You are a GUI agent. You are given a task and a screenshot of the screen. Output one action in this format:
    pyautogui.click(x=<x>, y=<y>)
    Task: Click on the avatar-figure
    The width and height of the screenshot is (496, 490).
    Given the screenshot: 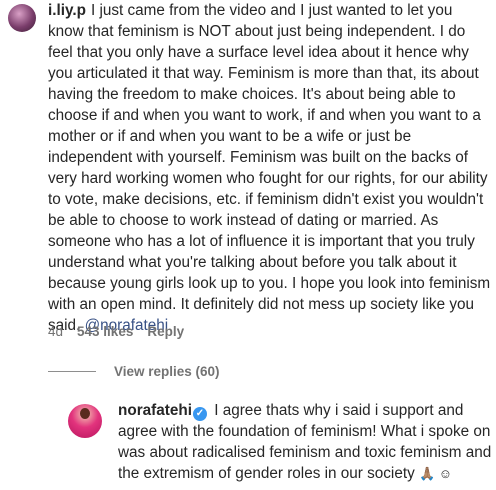 What is the action you would take?
    pyautogui.click(x=85, y=413)
    